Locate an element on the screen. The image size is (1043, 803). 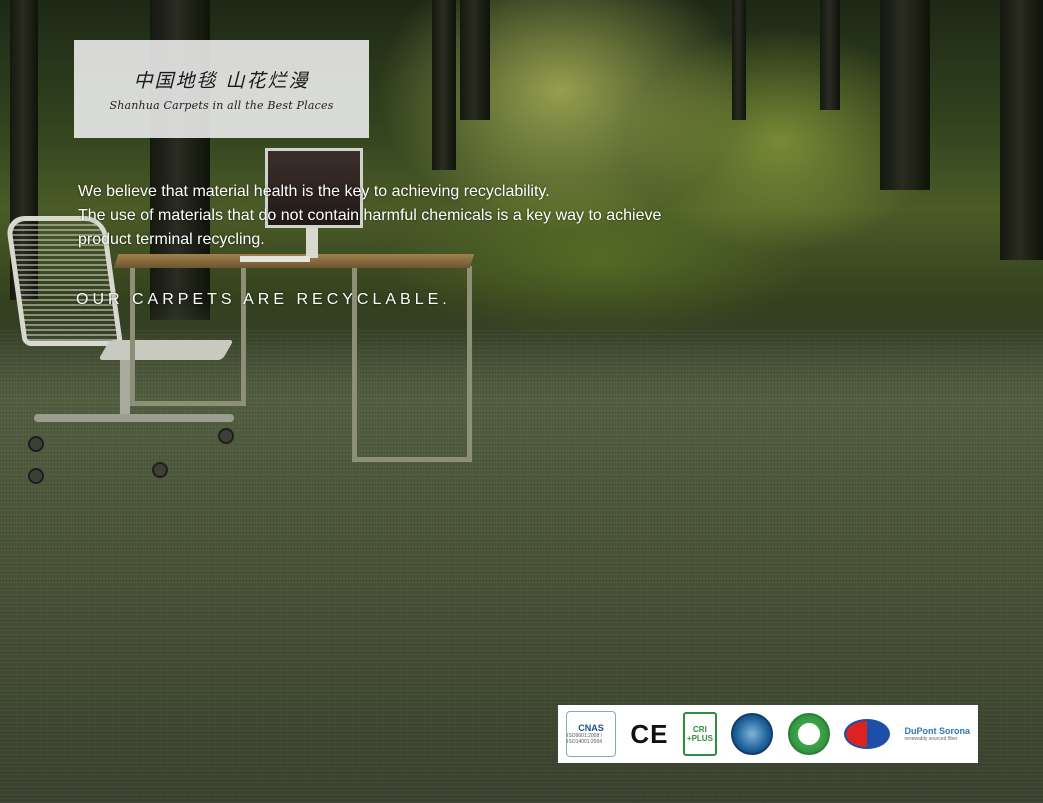
cnas-badge: CNAS ISO9001:2008 / ISO14001:2004 is located at coordinates (591, 734).